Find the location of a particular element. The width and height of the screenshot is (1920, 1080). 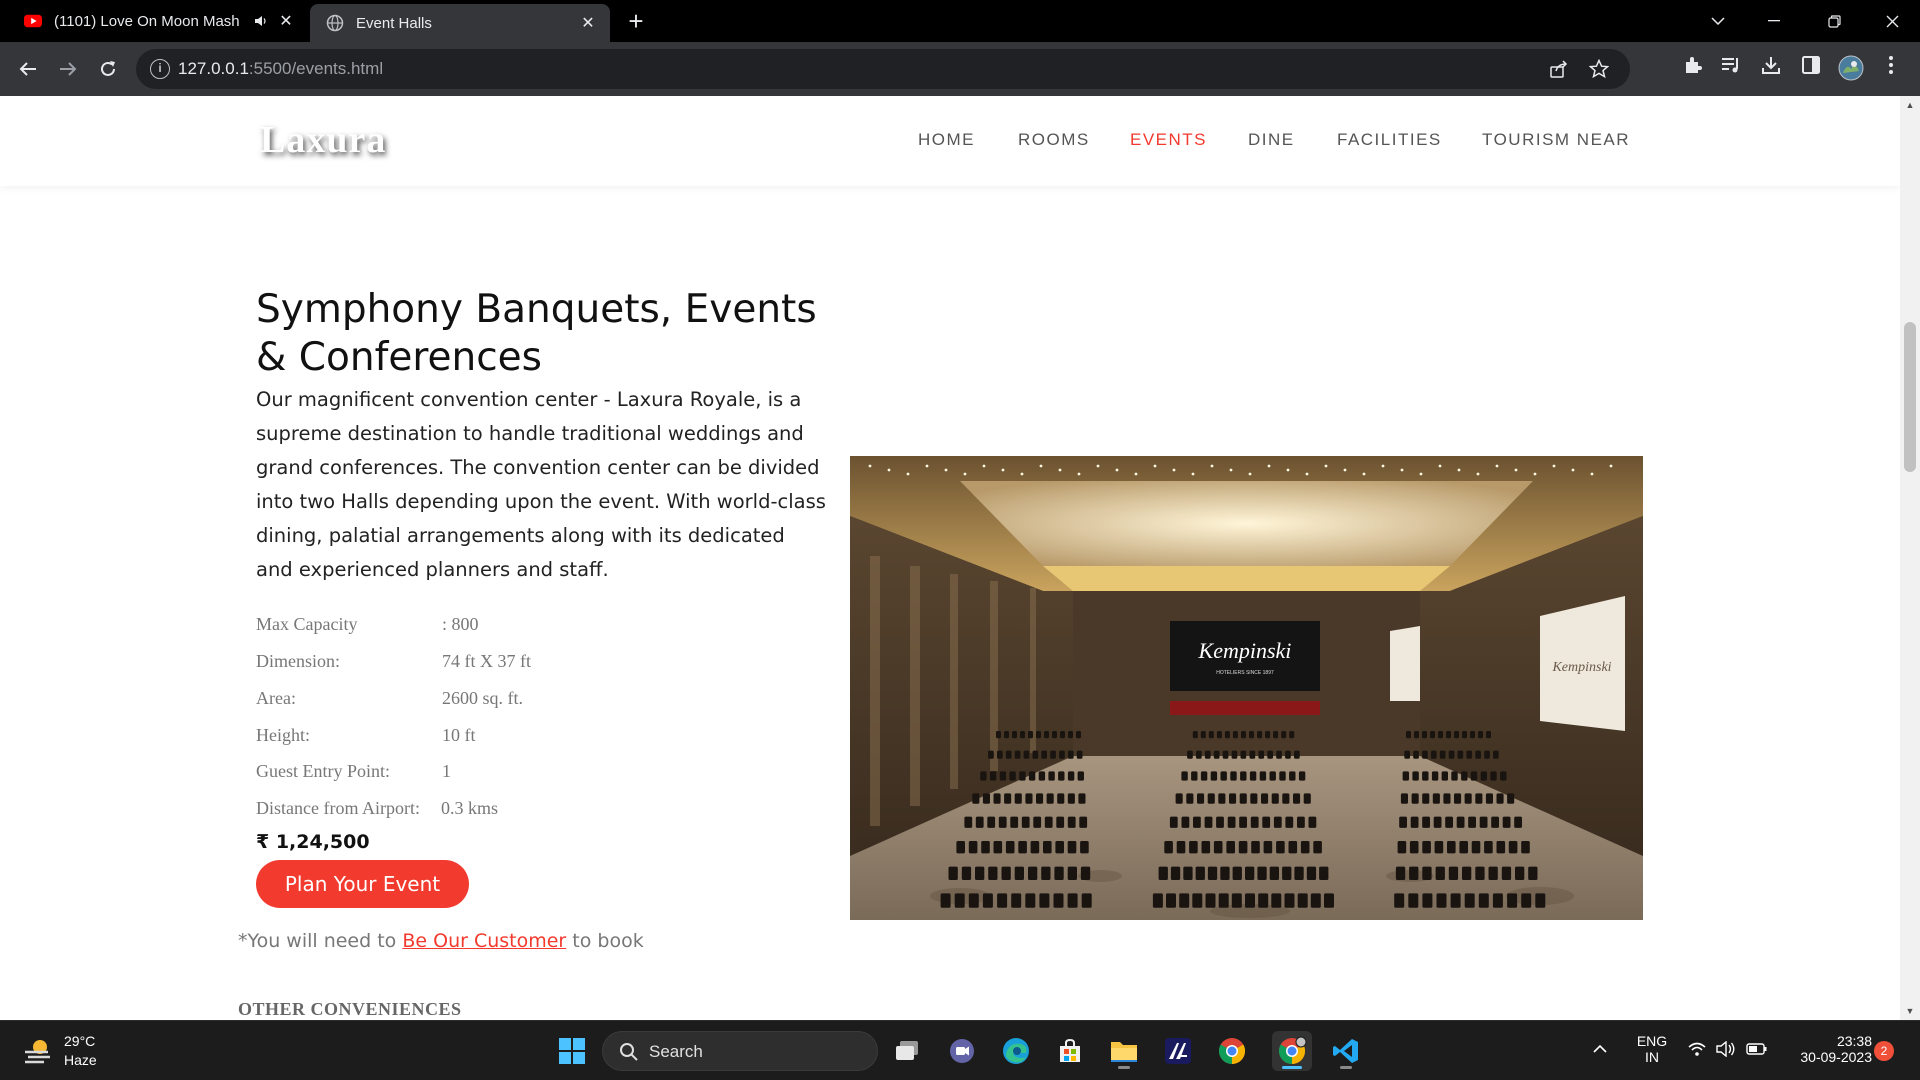

clock: 23:38 30-09-2023 is located at coordinates (1826, 1049).